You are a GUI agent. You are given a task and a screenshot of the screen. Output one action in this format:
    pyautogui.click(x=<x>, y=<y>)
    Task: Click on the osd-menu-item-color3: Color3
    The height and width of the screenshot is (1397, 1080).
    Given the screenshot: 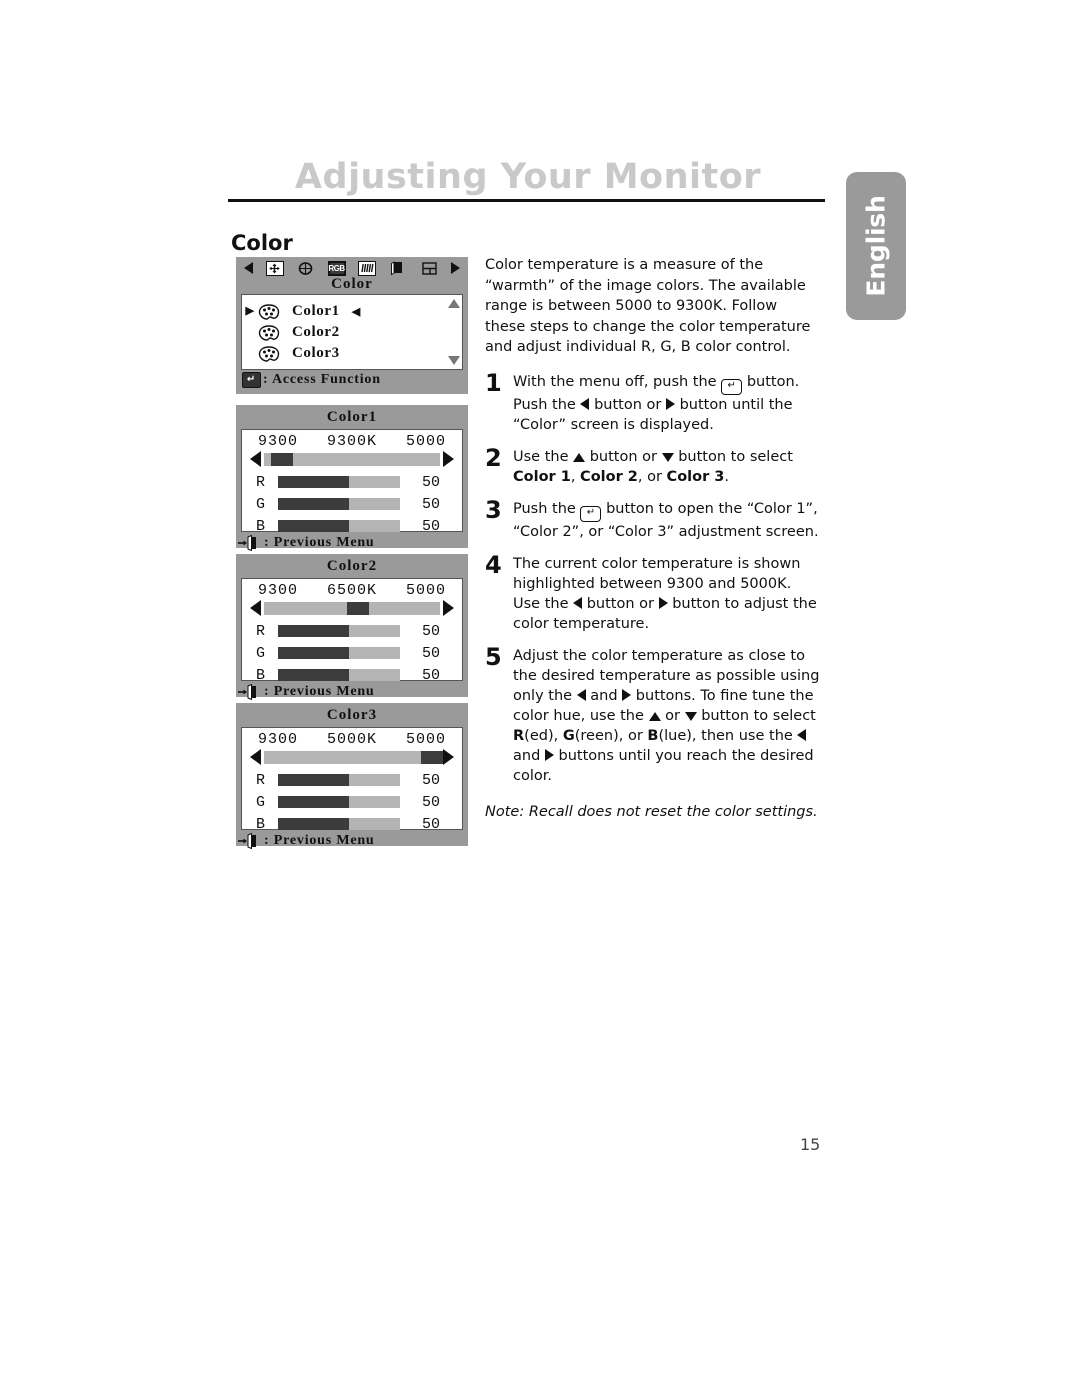 What is the action you would take?
    pyautogui.click(x=352, y=353)
    